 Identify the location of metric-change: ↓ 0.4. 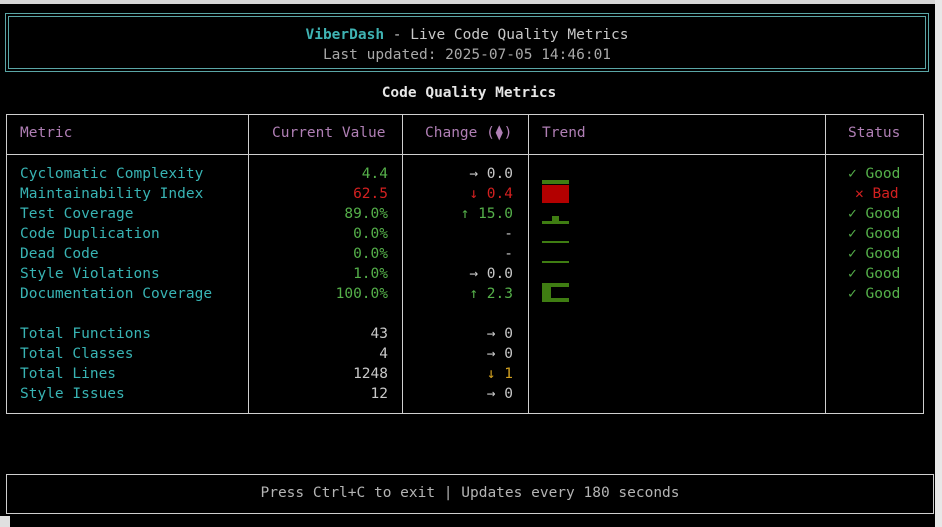
(491, 194).